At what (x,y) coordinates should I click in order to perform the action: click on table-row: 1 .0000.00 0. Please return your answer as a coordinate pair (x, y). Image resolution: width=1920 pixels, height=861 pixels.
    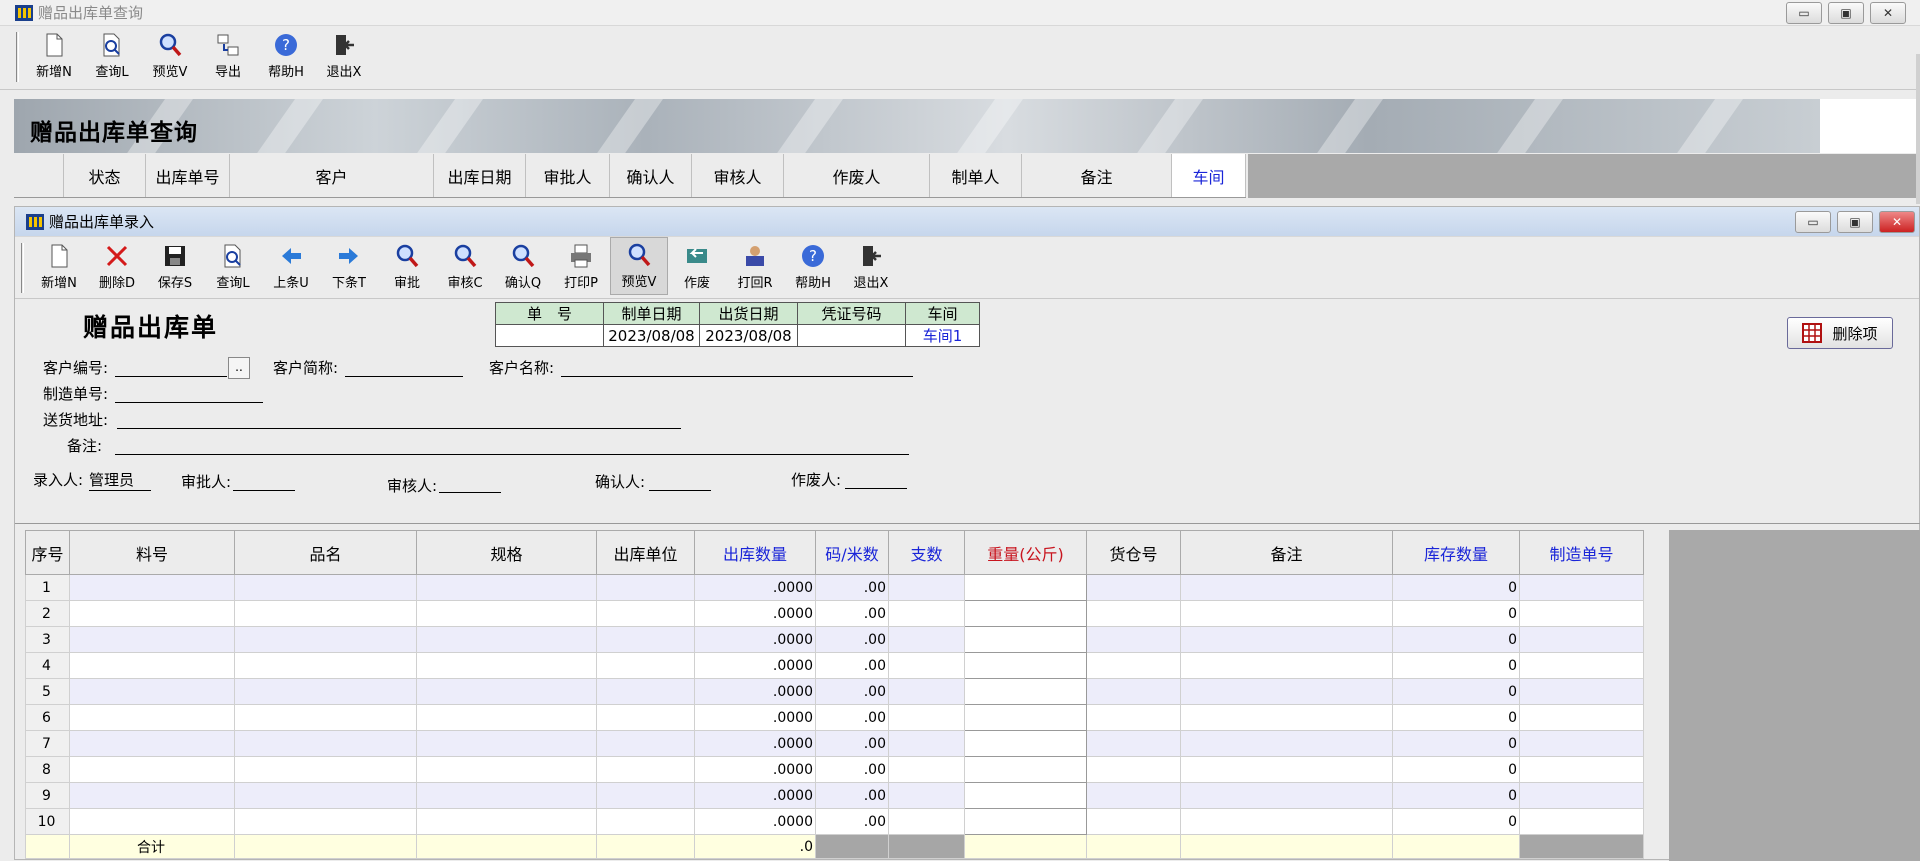
    Looking at the image, I should click on (834, 587).